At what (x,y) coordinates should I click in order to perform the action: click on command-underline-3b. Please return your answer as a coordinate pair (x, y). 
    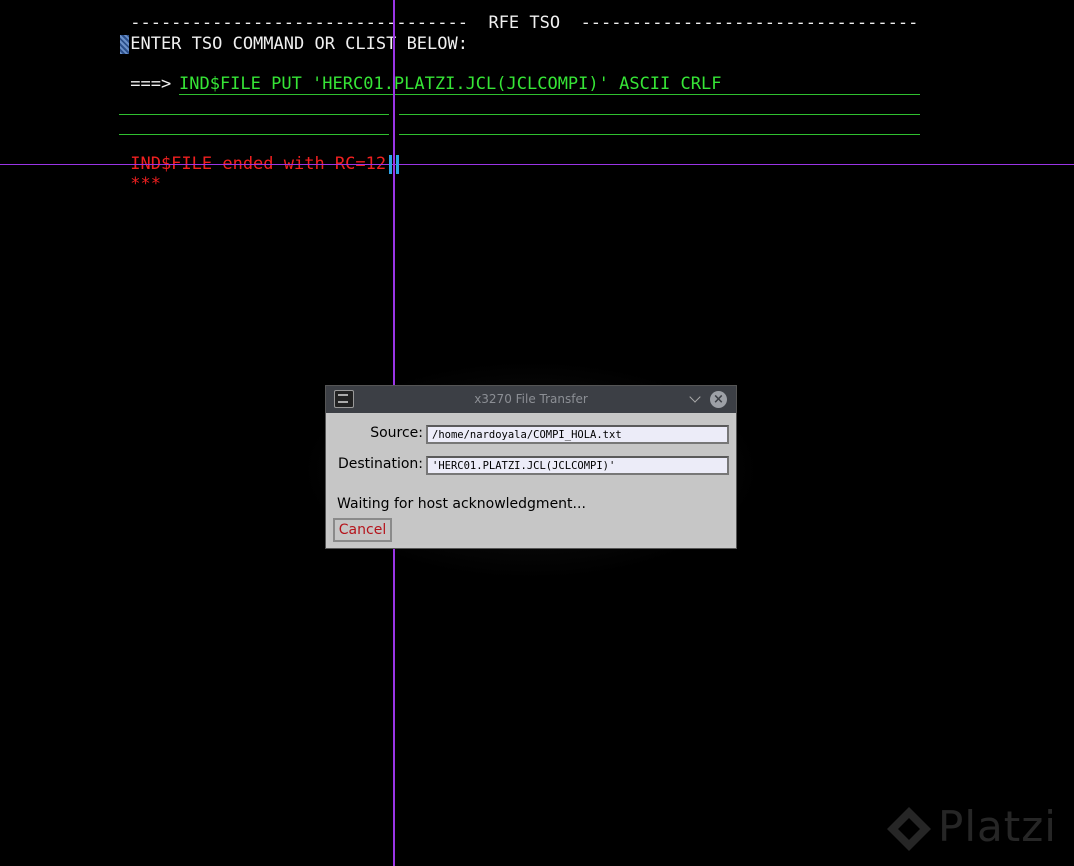
    Looking at the image, I should click on (659, 134).